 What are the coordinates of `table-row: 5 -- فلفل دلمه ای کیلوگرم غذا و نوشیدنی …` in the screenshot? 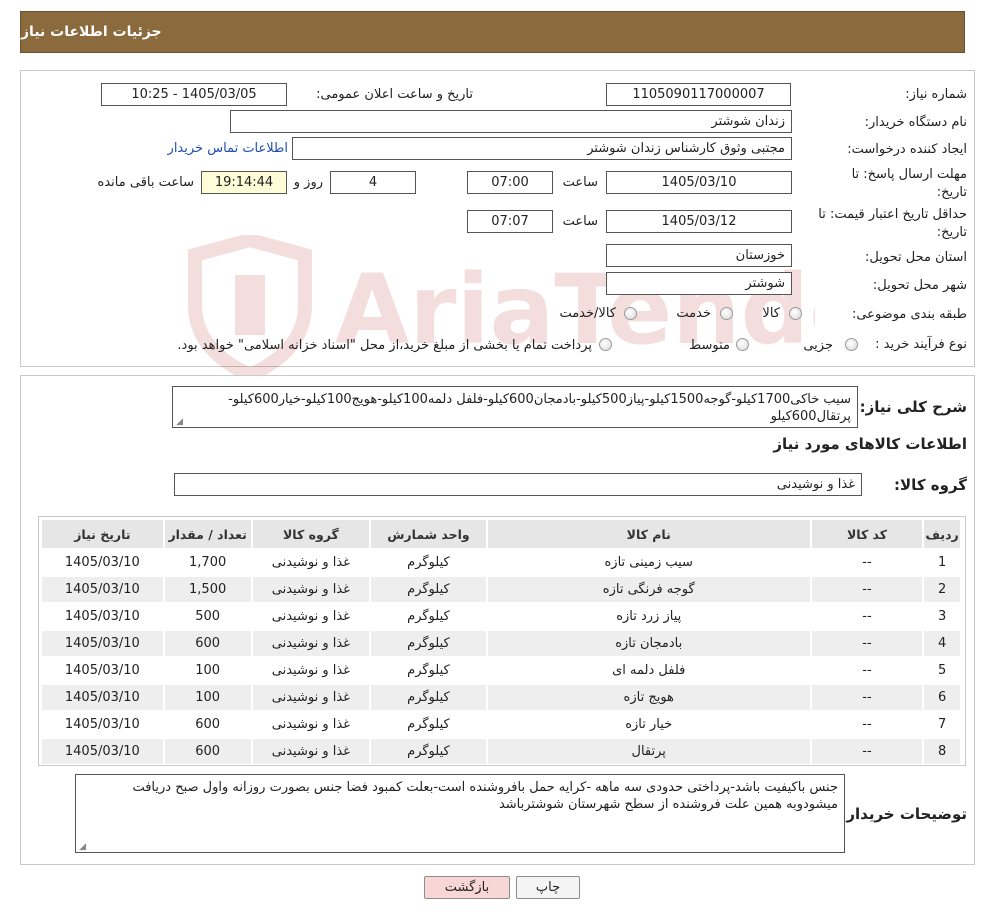 It's located at (501, 670).